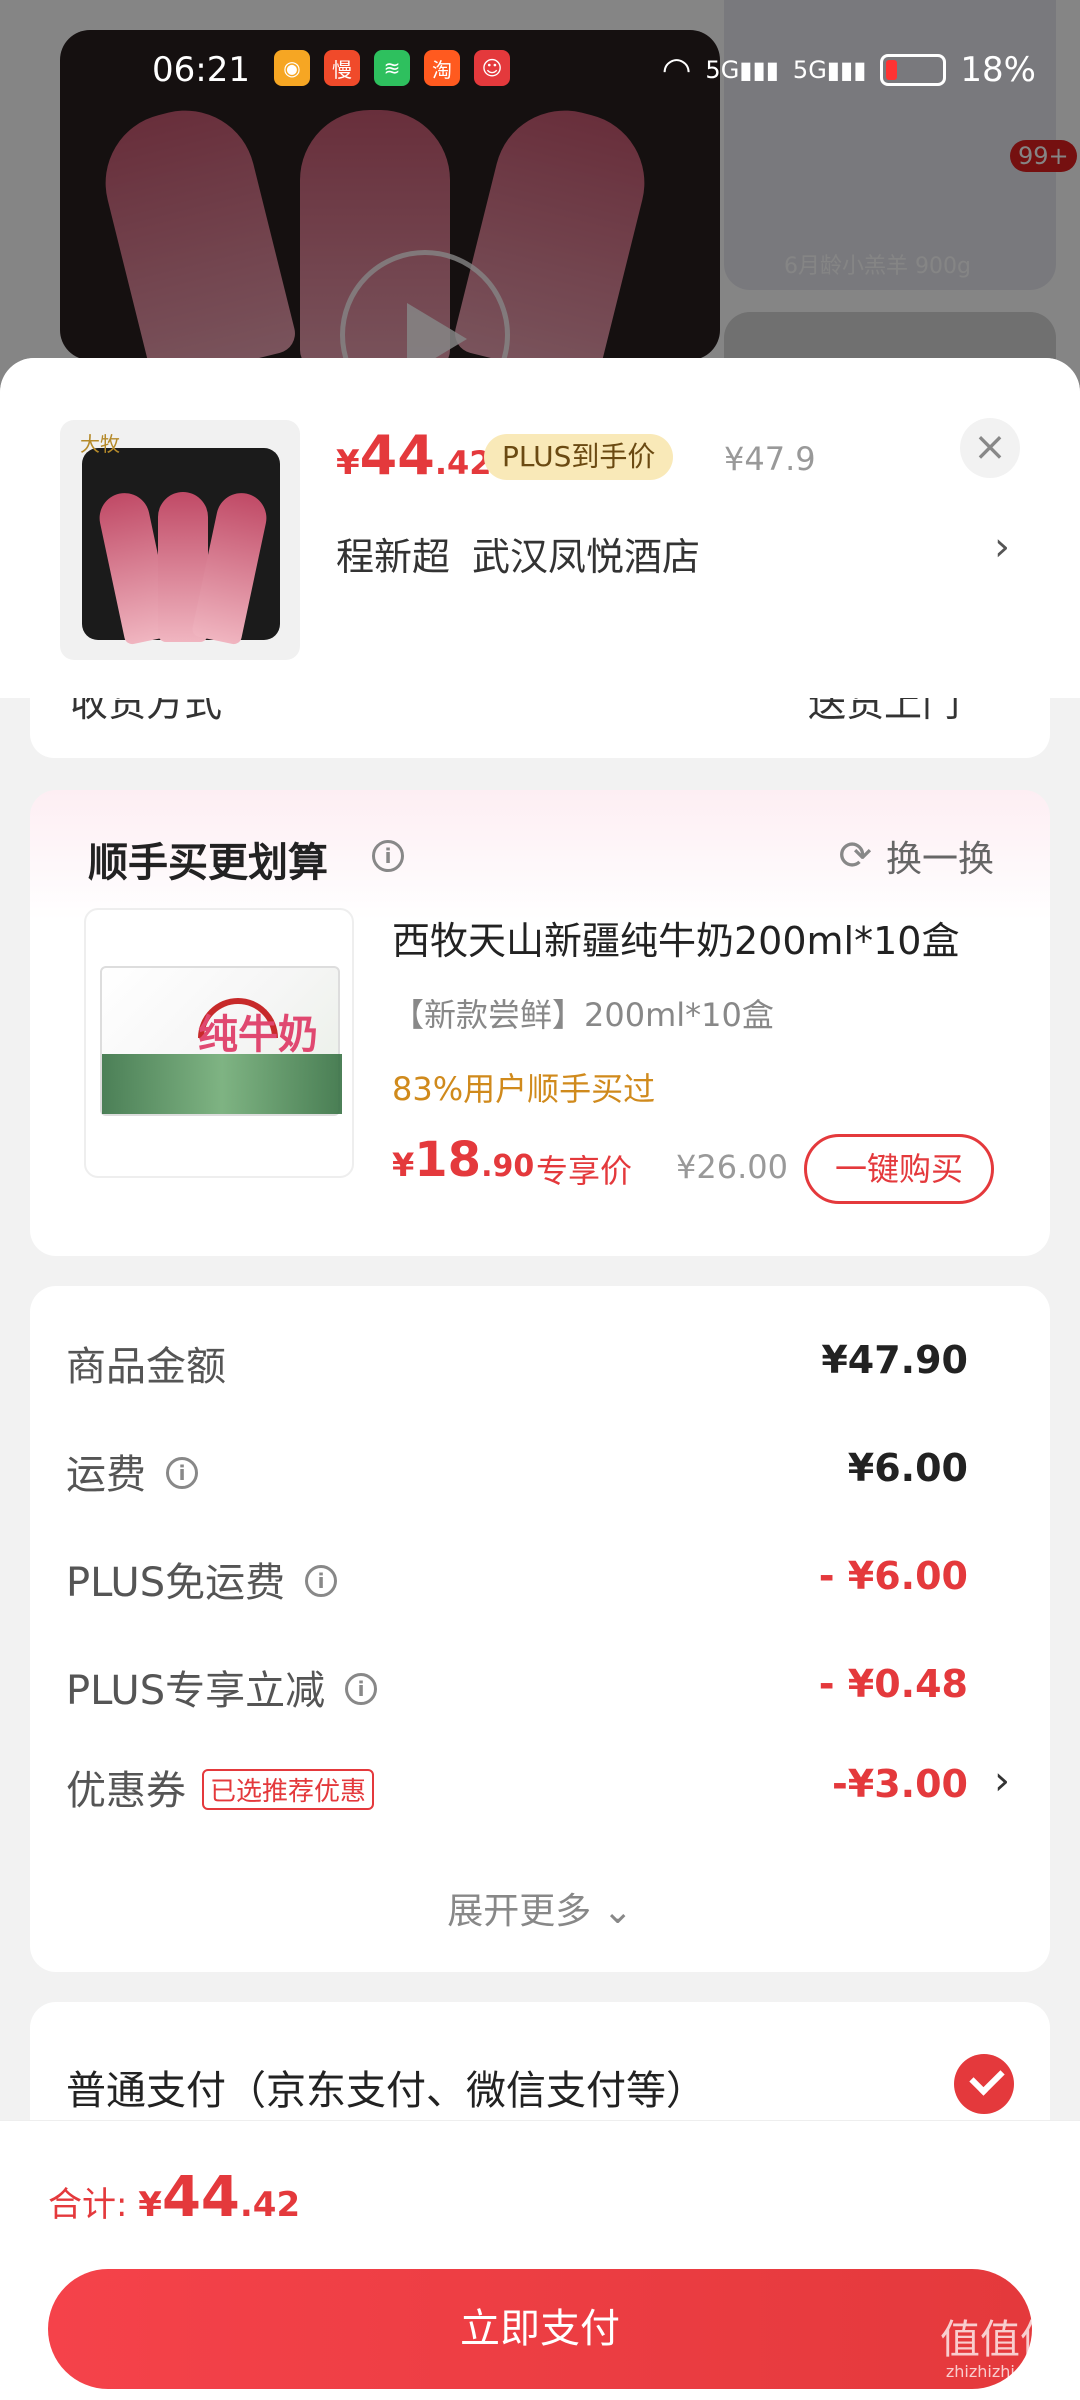 The image size is (1080, 2400). I want to click on total-price: 合计: ¥44.42, so click(174, 2197).